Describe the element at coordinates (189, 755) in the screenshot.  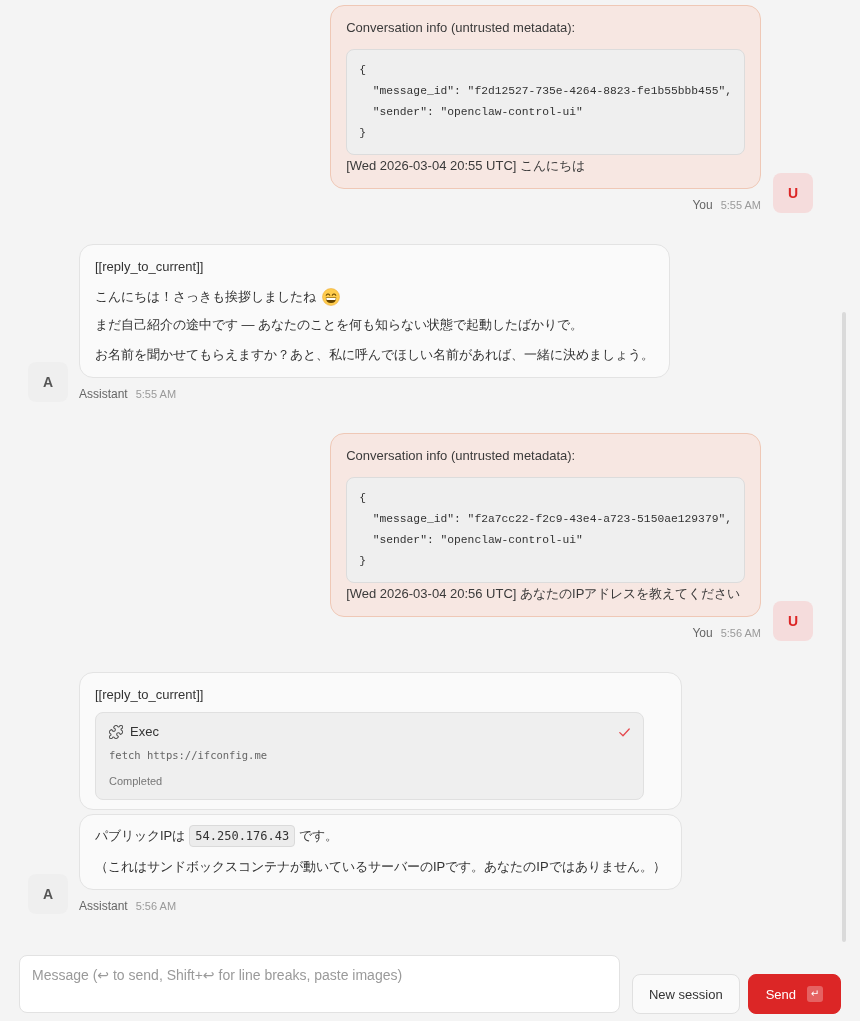
I see `tool-command: fetch https://ifconfig.me` at that location.